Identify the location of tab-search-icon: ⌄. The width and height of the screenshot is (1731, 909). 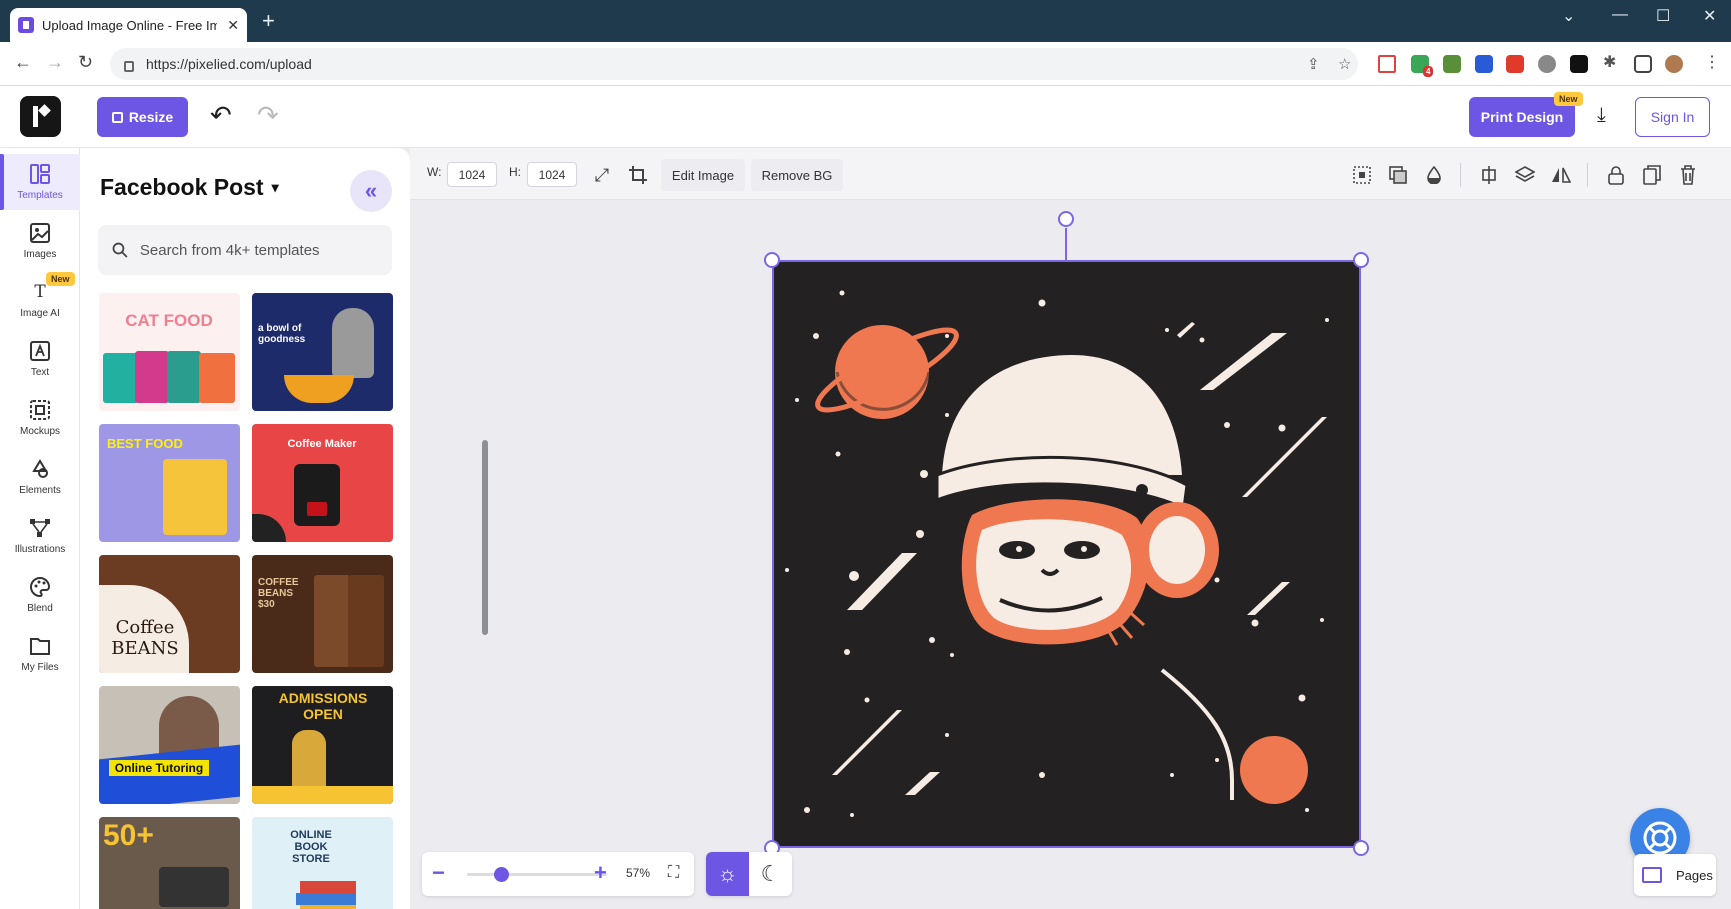
(1568, 16).